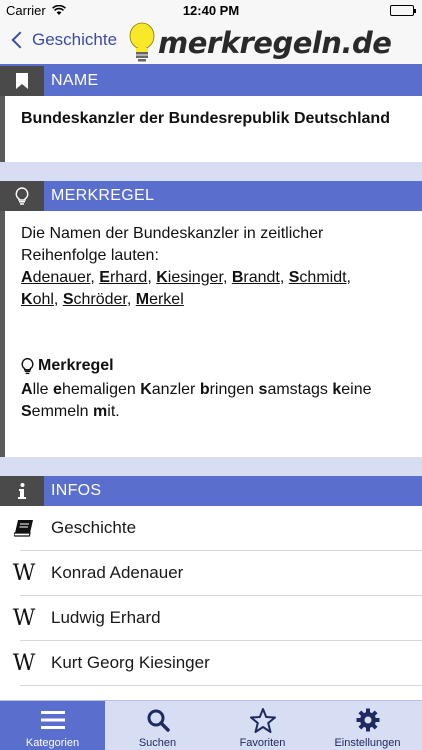 Image resolution: width=422 pixels, height=750 pixels. Describe the element at coordinates (75, 80) in the screenshot. I see `section-title: NAME` at that location.